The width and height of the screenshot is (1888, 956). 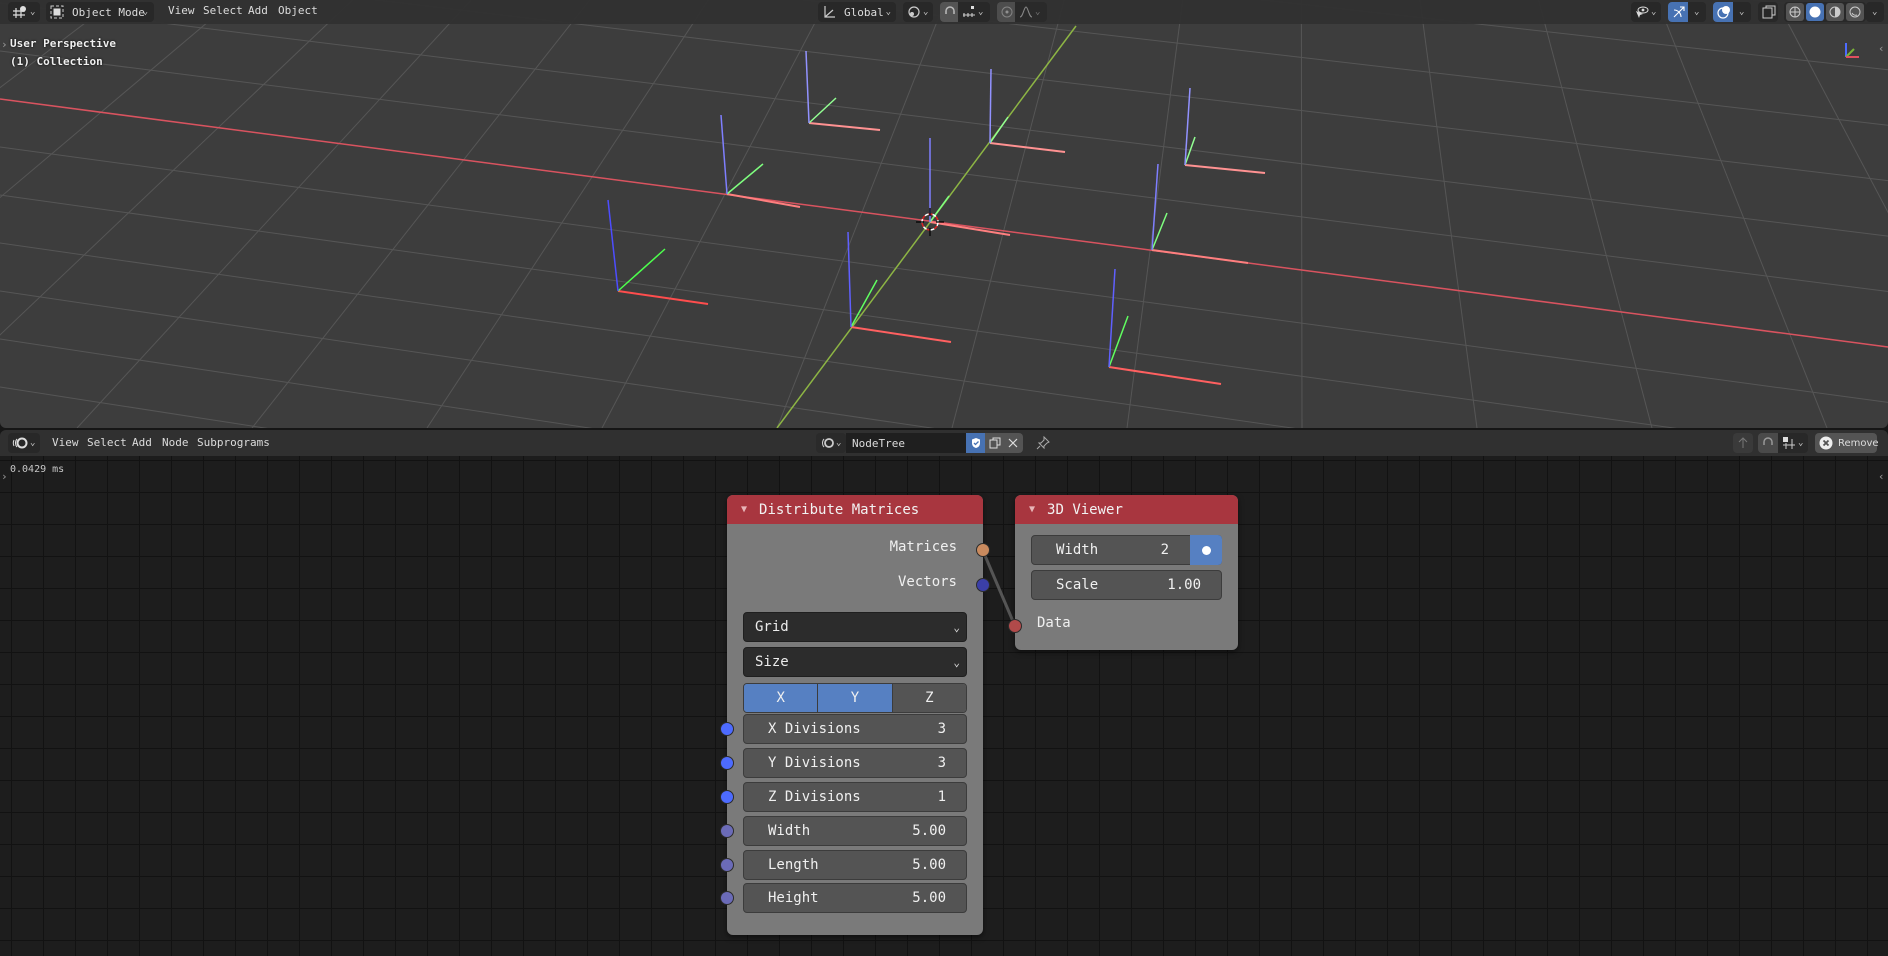 I want to click on field-width: Width 5.00, so click(x=855, y=831).